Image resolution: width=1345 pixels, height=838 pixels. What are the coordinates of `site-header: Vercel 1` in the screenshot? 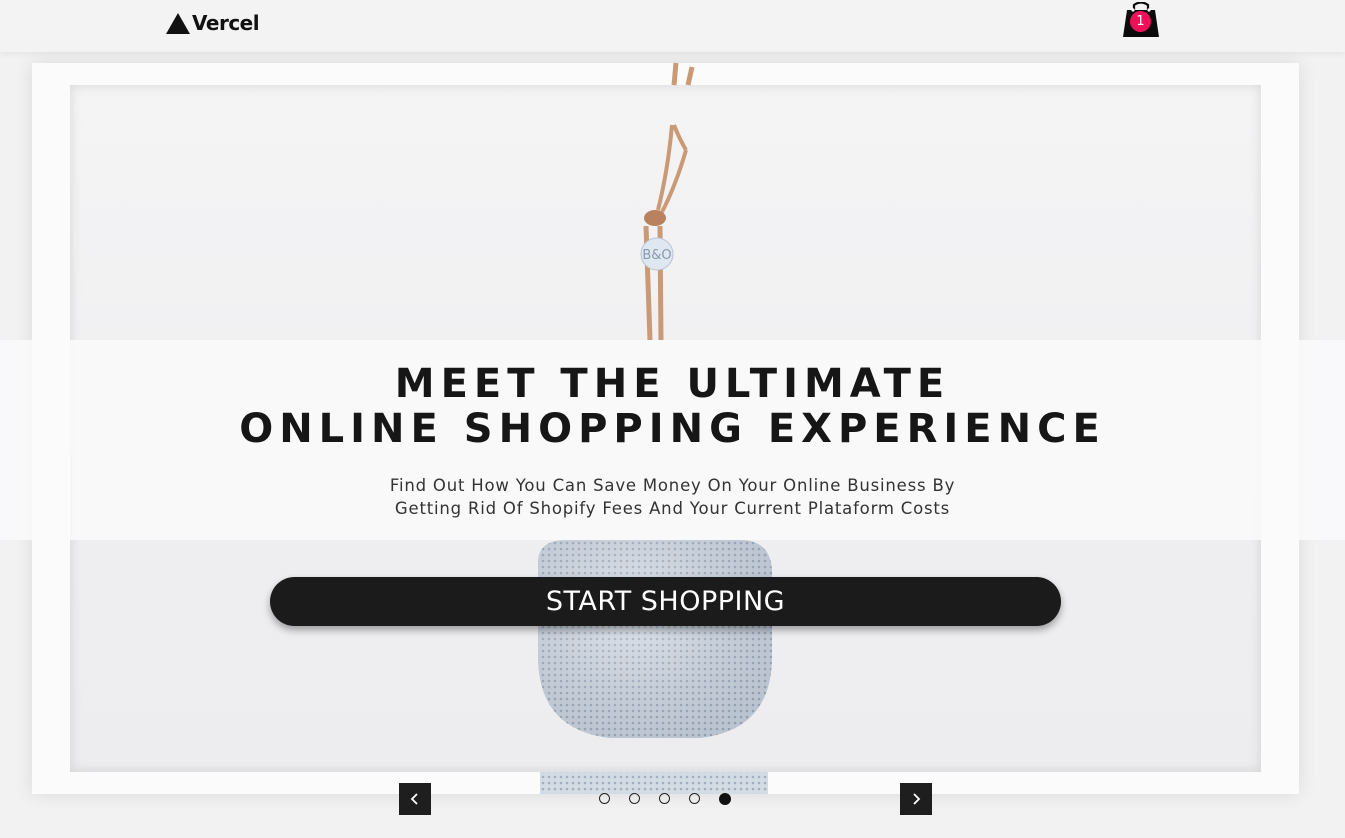 It's located at (672, 26).